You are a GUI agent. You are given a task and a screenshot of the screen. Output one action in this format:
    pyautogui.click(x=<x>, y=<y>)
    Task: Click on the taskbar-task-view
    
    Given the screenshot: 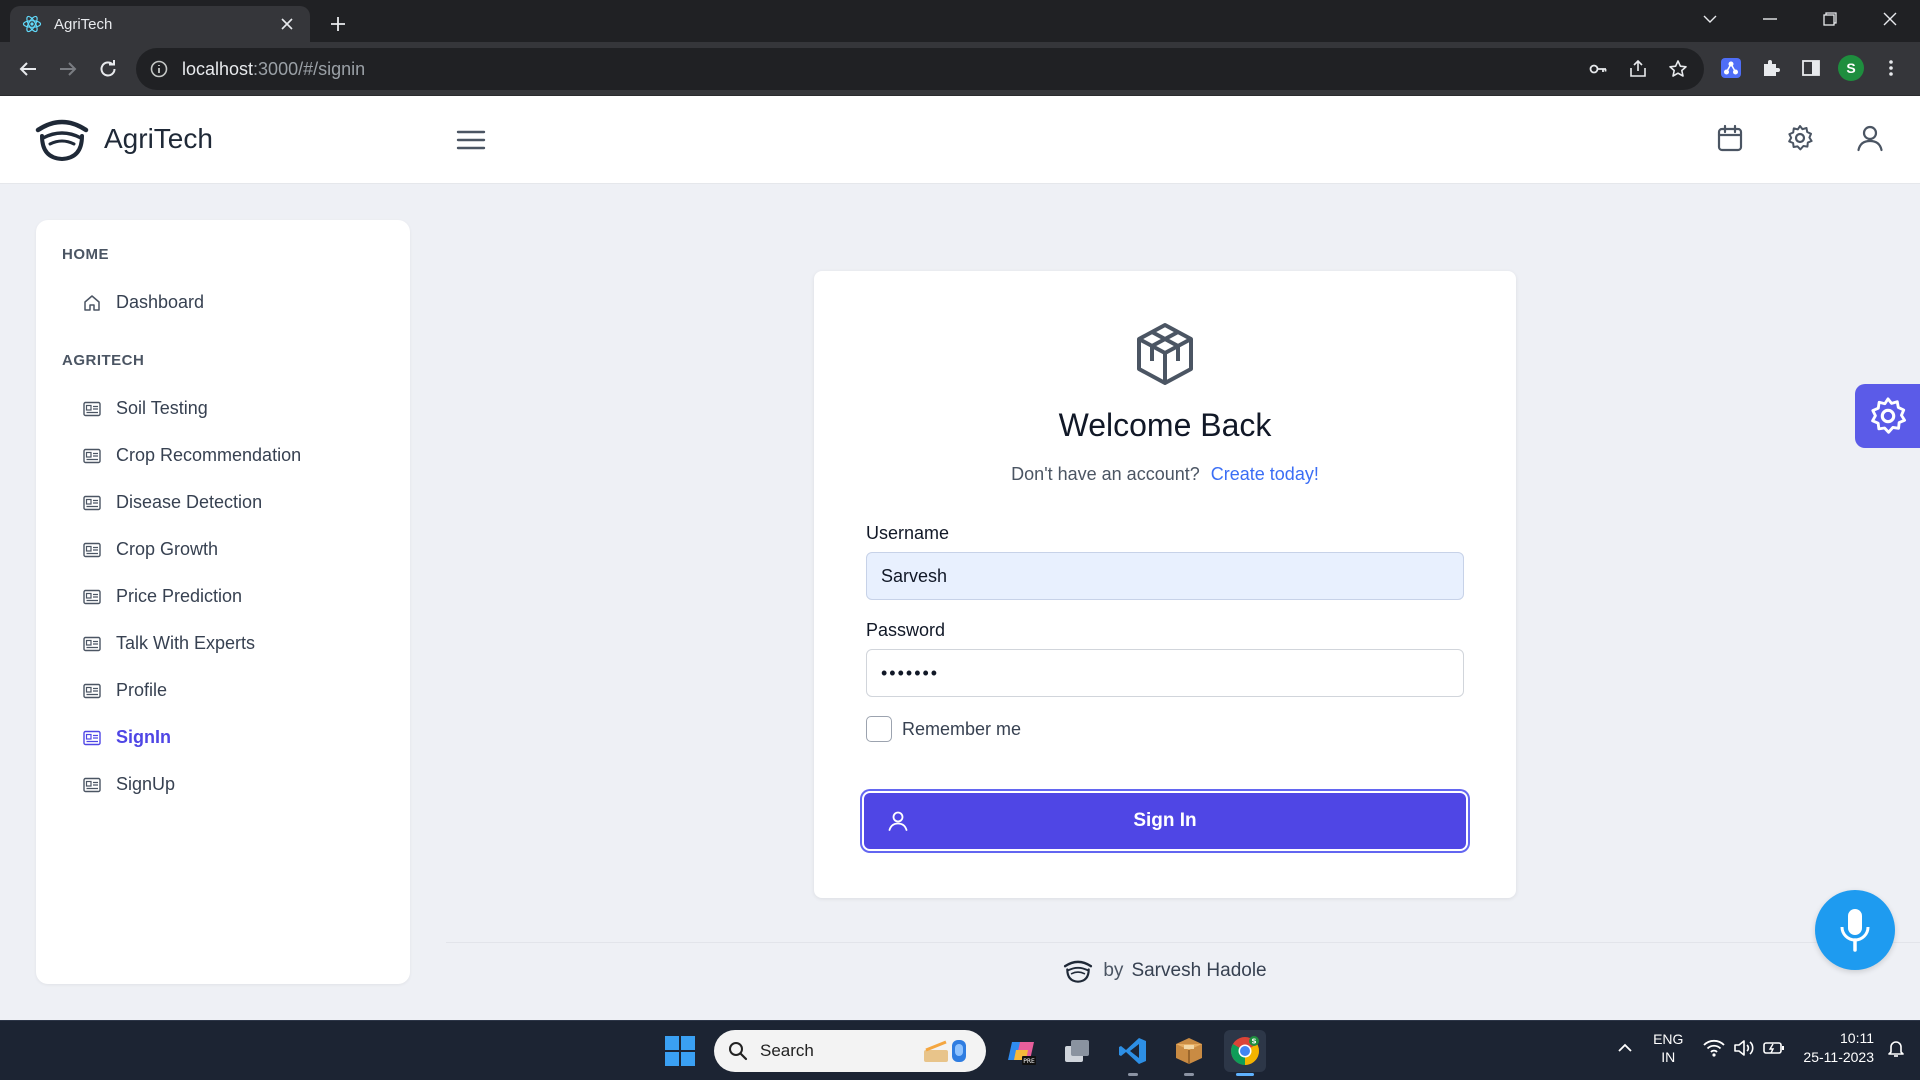 What is the action you would take?
    pyautogui.click(x=1077, y=1051)
    